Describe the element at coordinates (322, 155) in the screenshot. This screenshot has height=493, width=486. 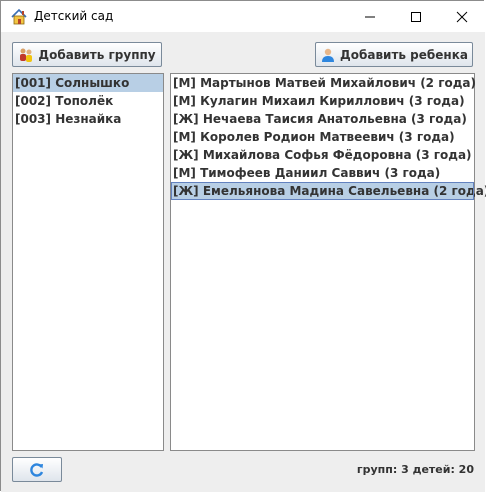
I see `child-item: [Ж] Михайлова Софья Фёдоровна (3 года)` at that location.